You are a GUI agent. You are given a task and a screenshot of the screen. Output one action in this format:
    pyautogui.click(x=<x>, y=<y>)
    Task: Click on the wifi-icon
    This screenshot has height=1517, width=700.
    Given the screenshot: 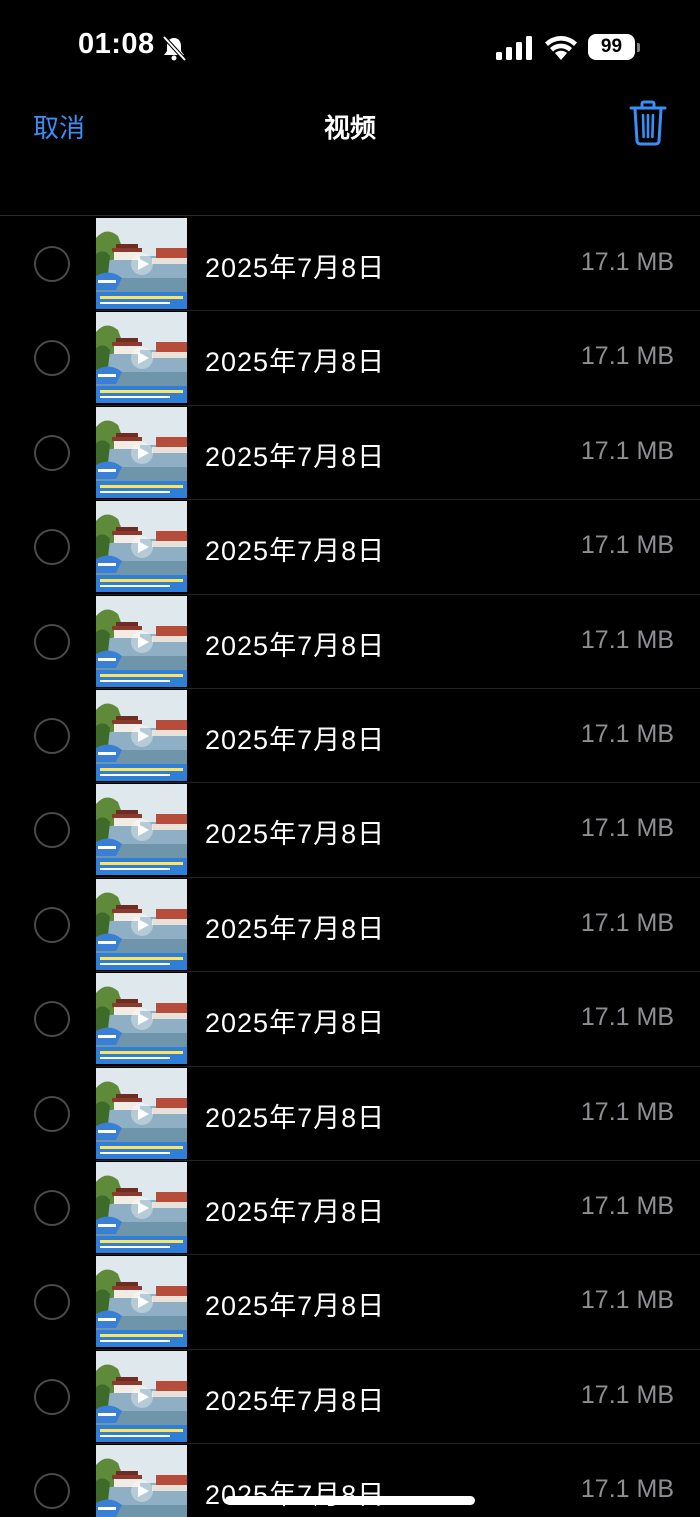 What is the action you would take?
    pyautogui.click(x=561, y=48)
    